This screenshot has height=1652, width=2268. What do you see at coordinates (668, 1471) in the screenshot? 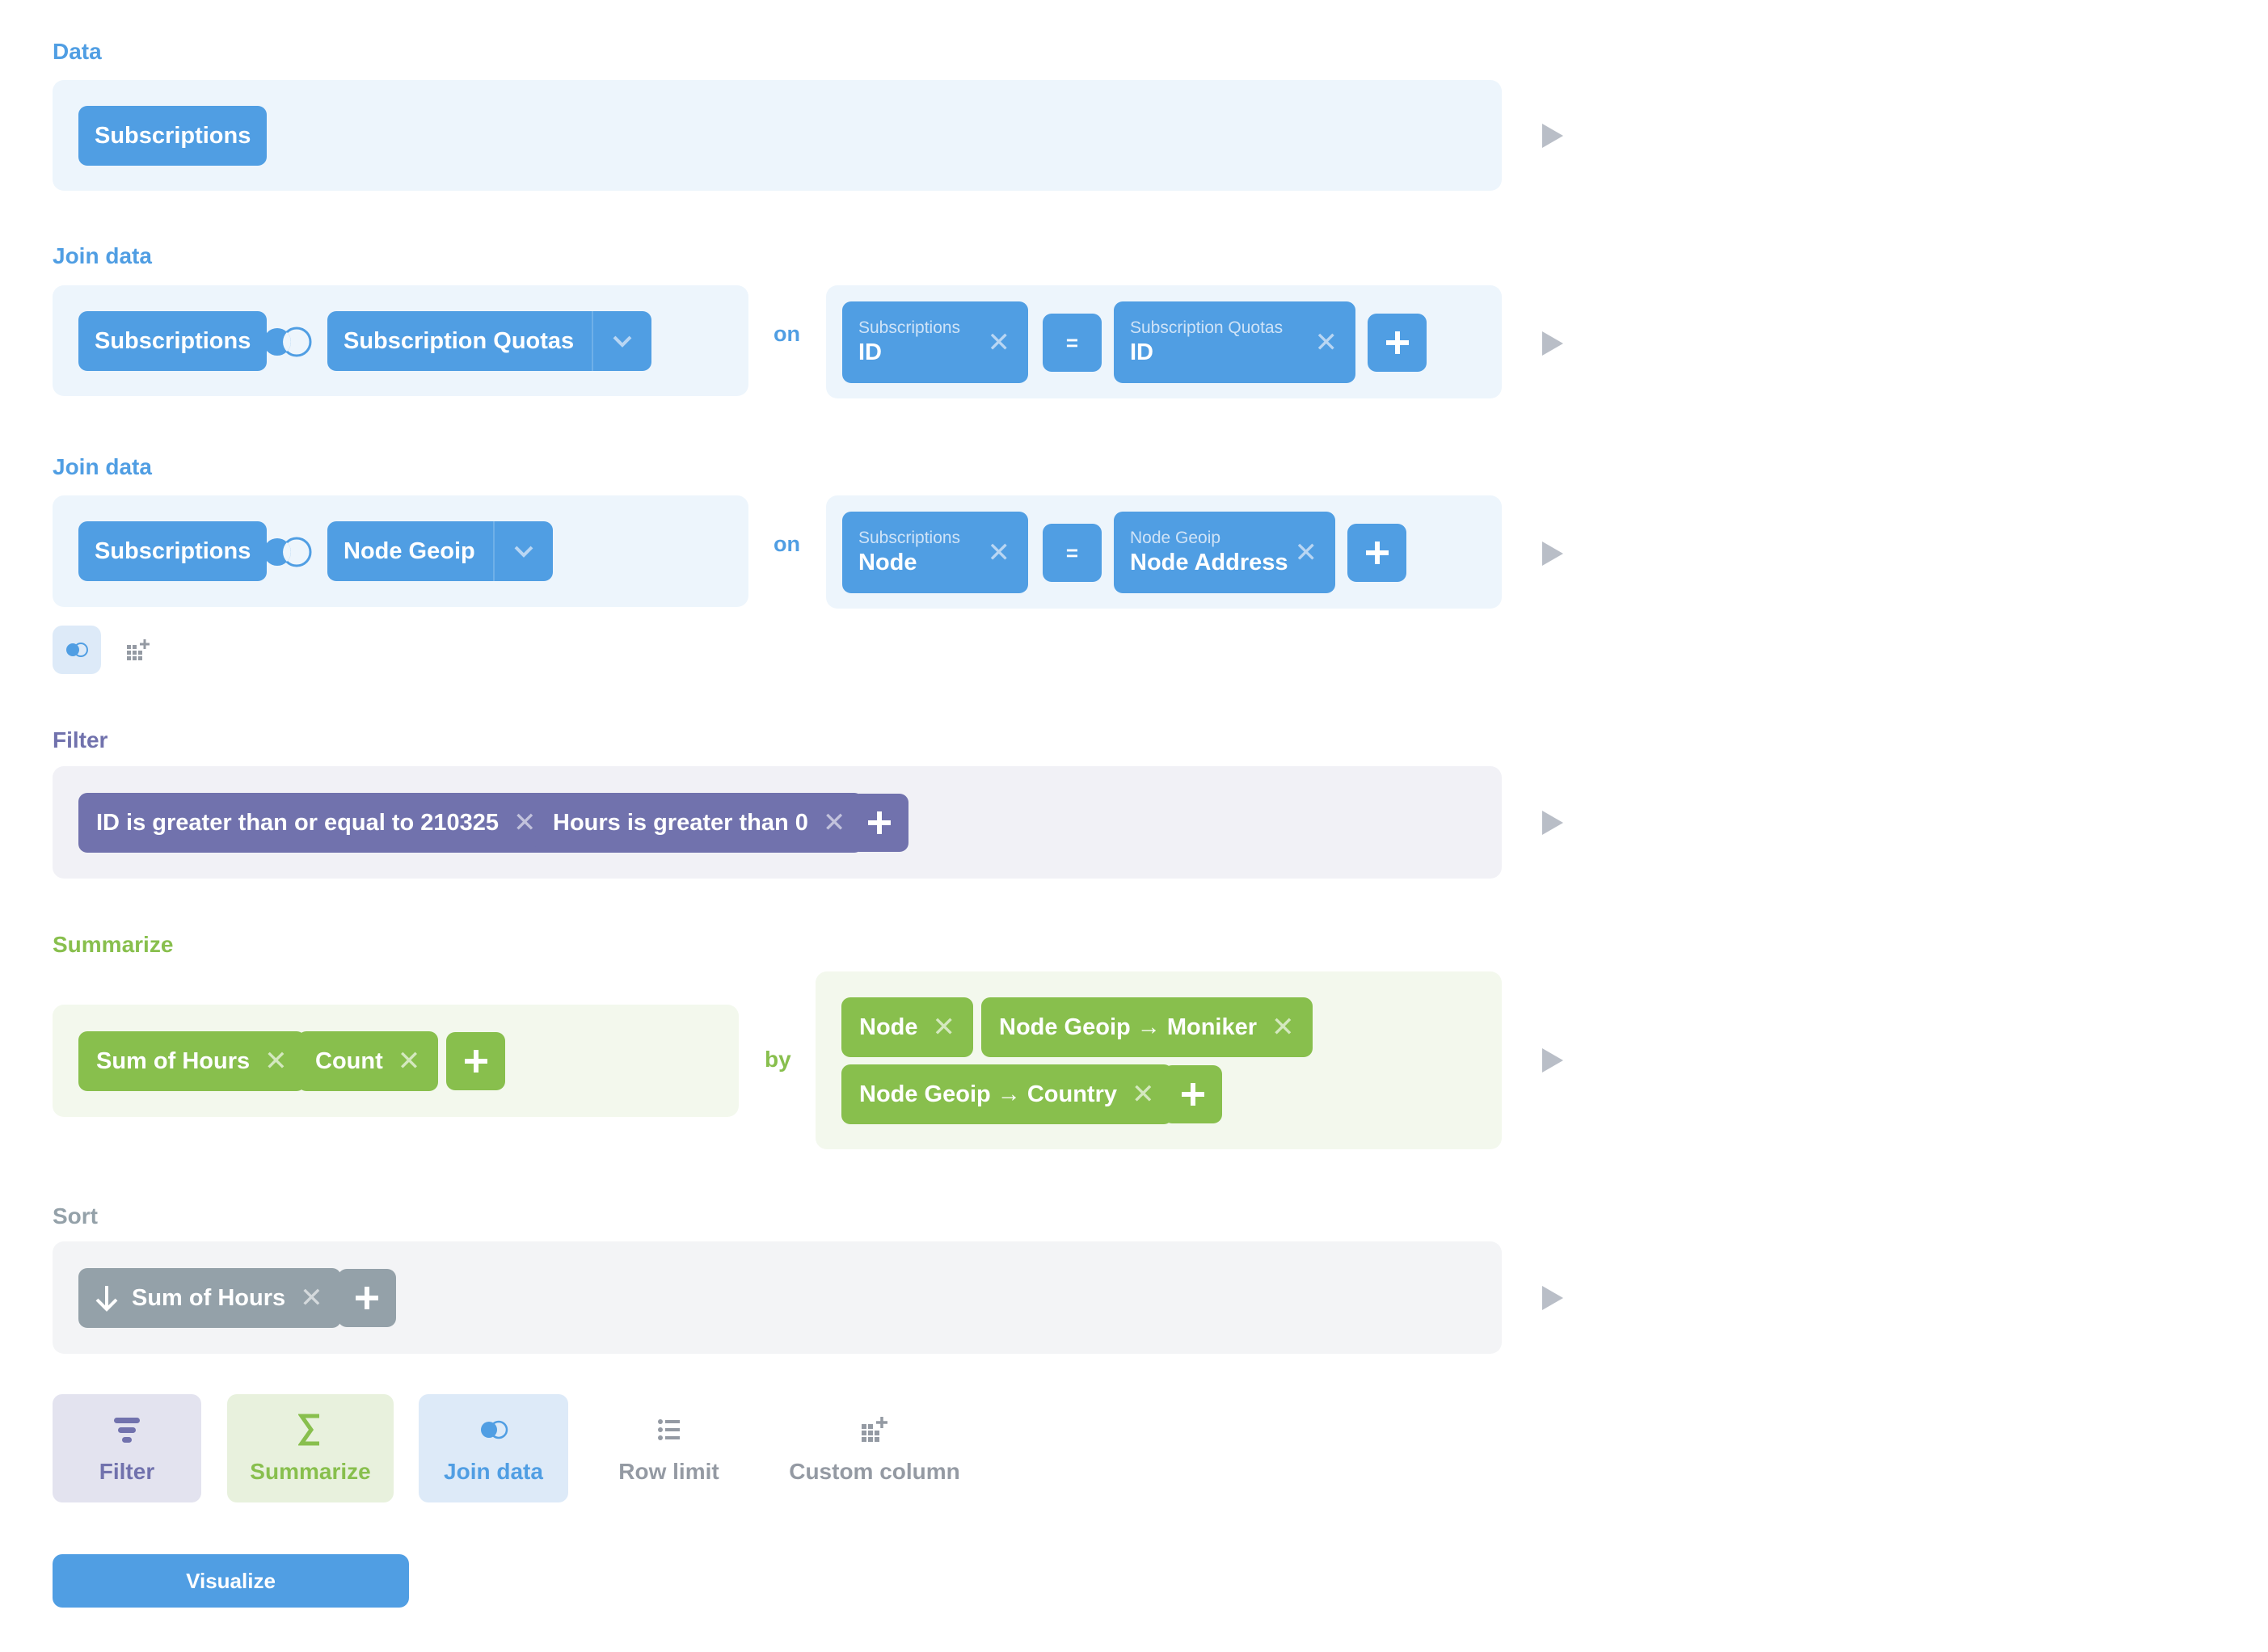
I see `action-label: Row limit` at bounding box center [668, 1471].